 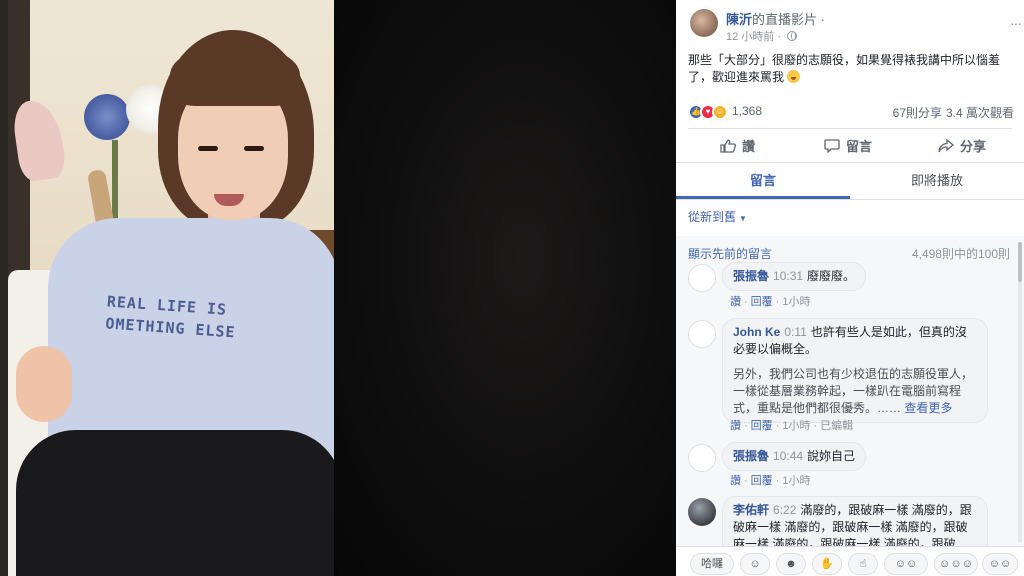 I want to click on more-options-icon: ···, so click(x=1016, y=23).